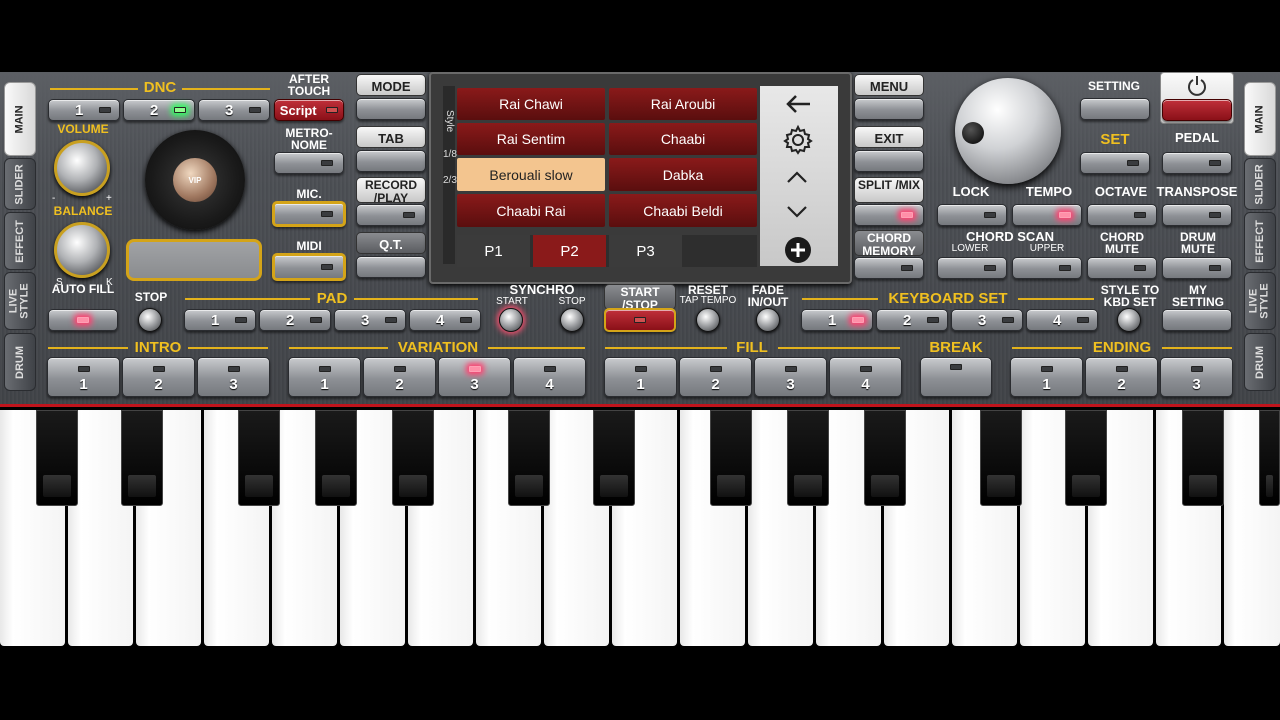 The width and height of the screenshot is (1280, 720). What do you see at coordinates (20, 241) in the screenshot?
I see `tab-effect-left: EFFECT` at bounding box center [20, 241].